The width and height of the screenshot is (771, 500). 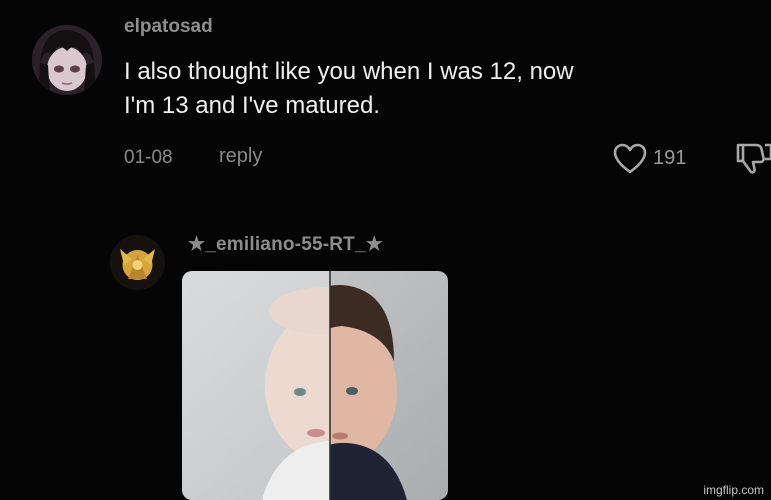 What do you see at coordinates (67, 60) in the screenshot?
I see `anime-avatar-icon` at bounding box center [67, 60].